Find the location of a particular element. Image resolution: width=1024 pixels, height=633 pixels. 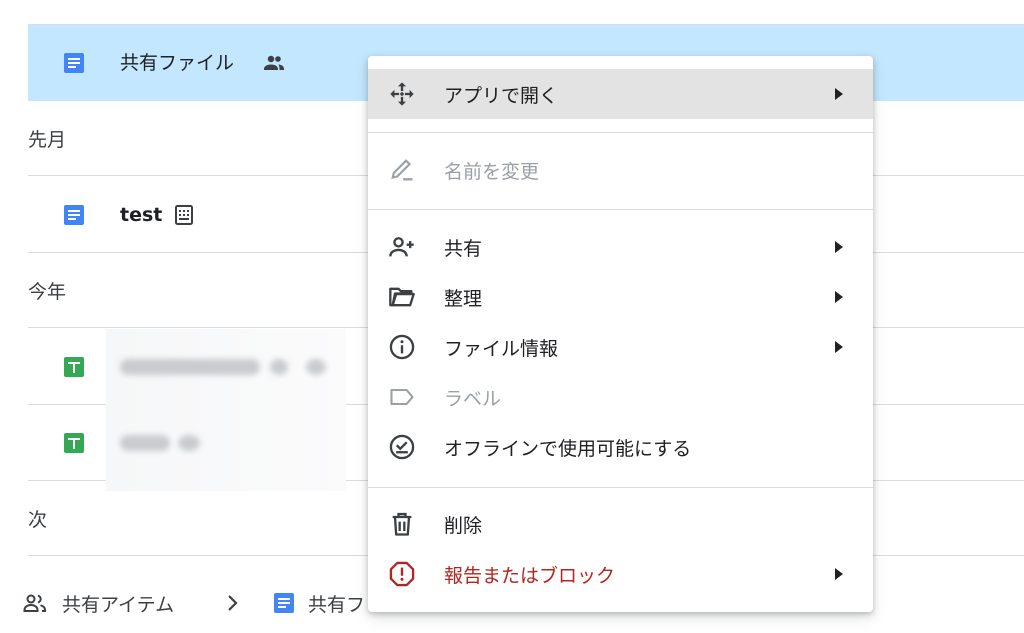

menu-item-label: ファイル情報 is located at coordinates (501, 348).